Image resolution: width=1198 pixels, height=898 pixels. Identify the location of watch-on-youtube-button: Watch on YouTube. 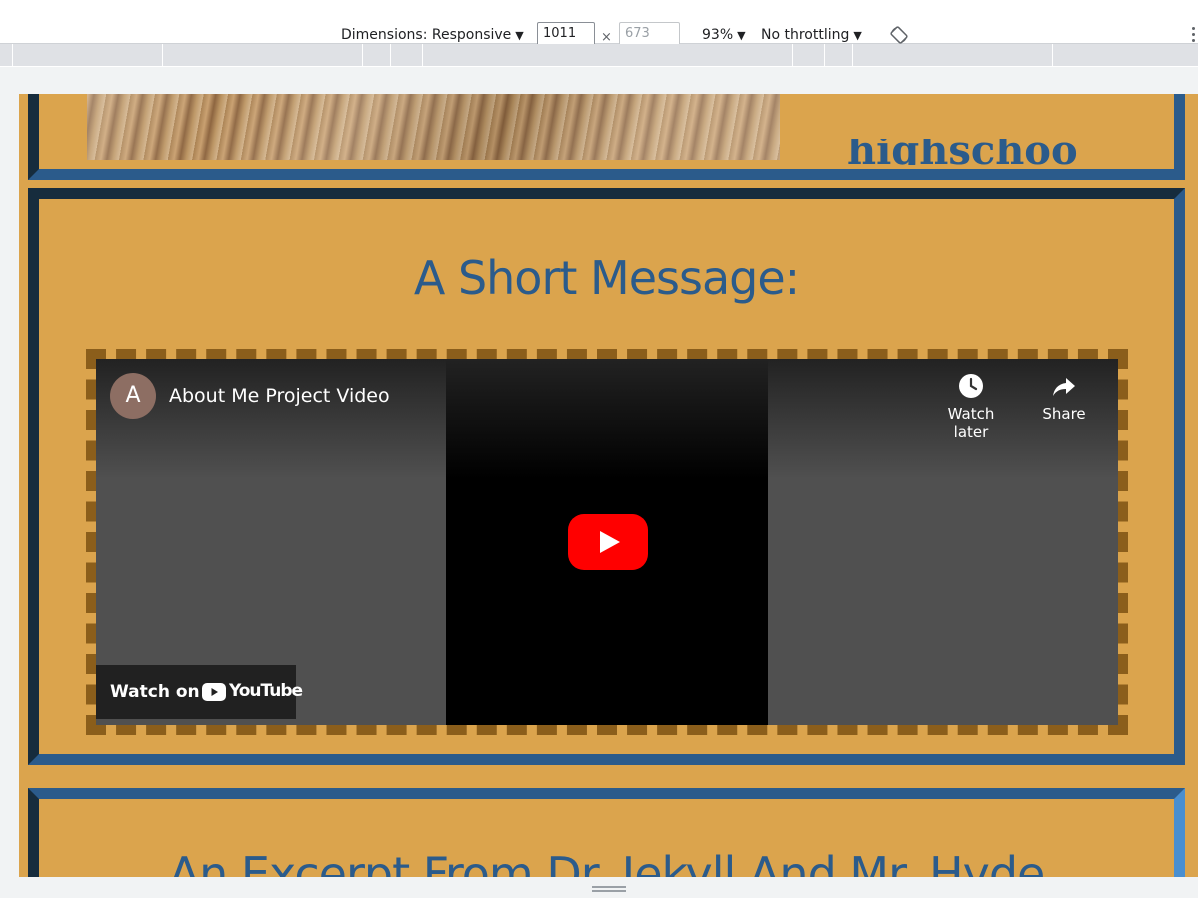
(199, 692).